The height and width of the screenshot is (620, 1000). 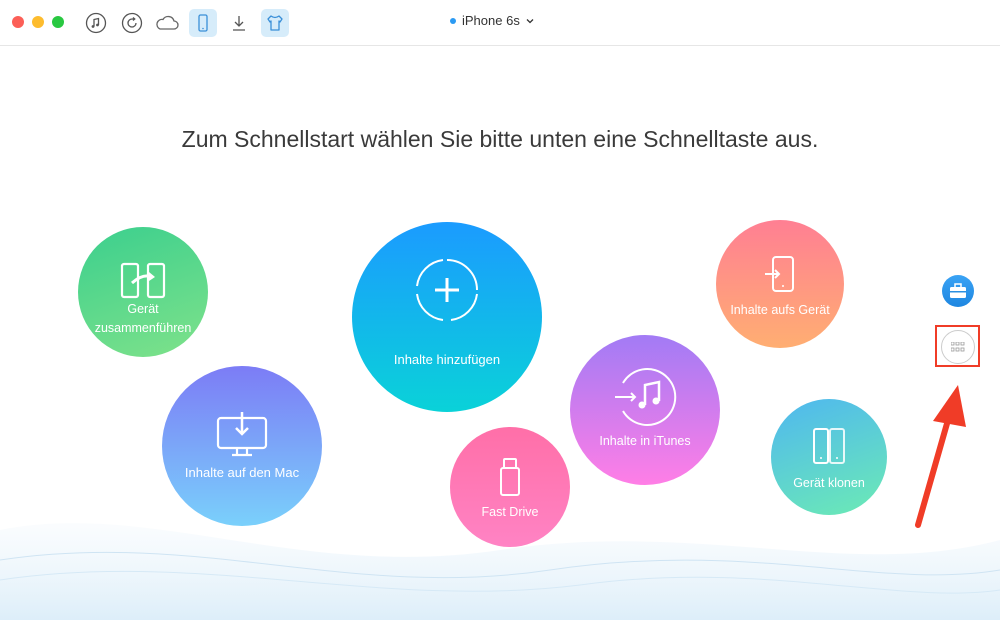 I want to click on backup-restore-button, so click(x=132, y=23).